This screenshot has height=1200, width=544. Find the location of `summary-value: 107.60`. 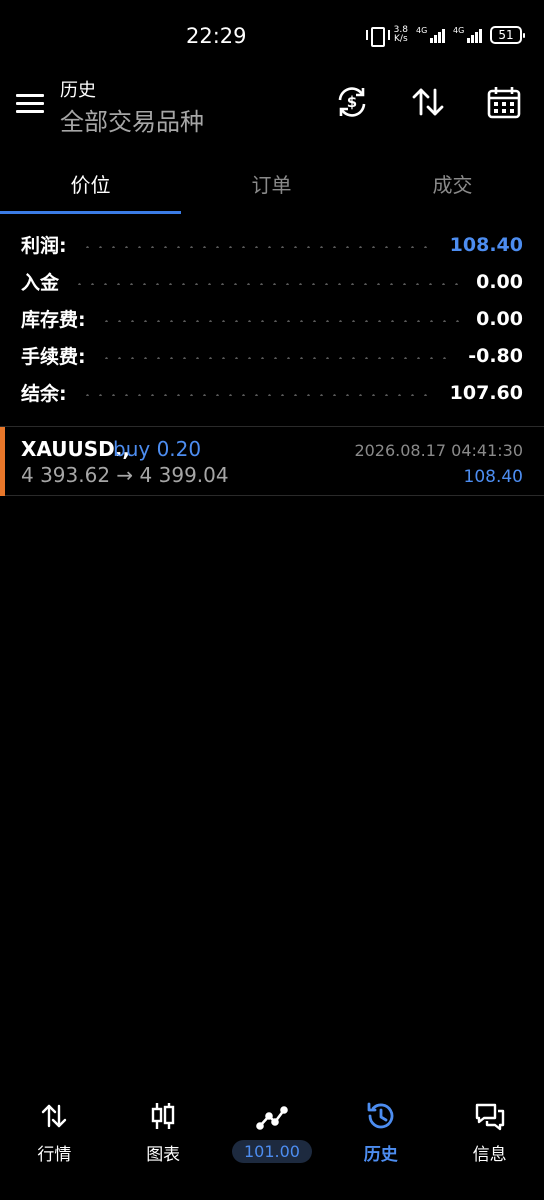

summary-value: 107.60 is located at coordinates (486, 392).